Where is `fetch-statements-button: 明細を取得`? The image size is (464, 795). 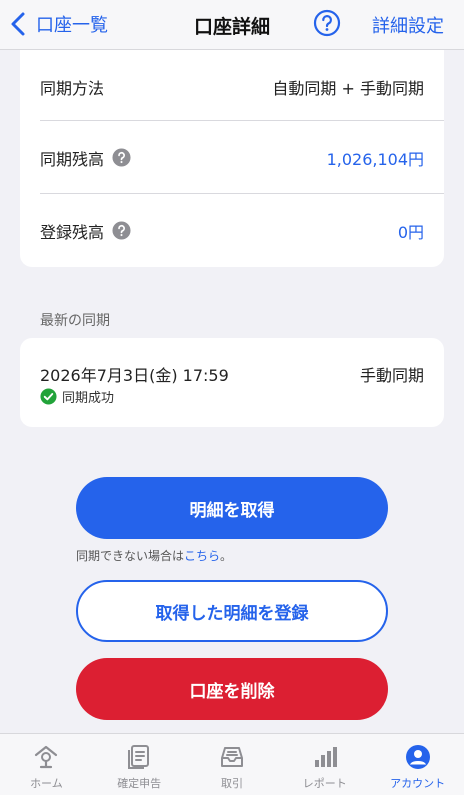 fetch-statements-button: 明細を取得 is located at coordinates (232, 508).